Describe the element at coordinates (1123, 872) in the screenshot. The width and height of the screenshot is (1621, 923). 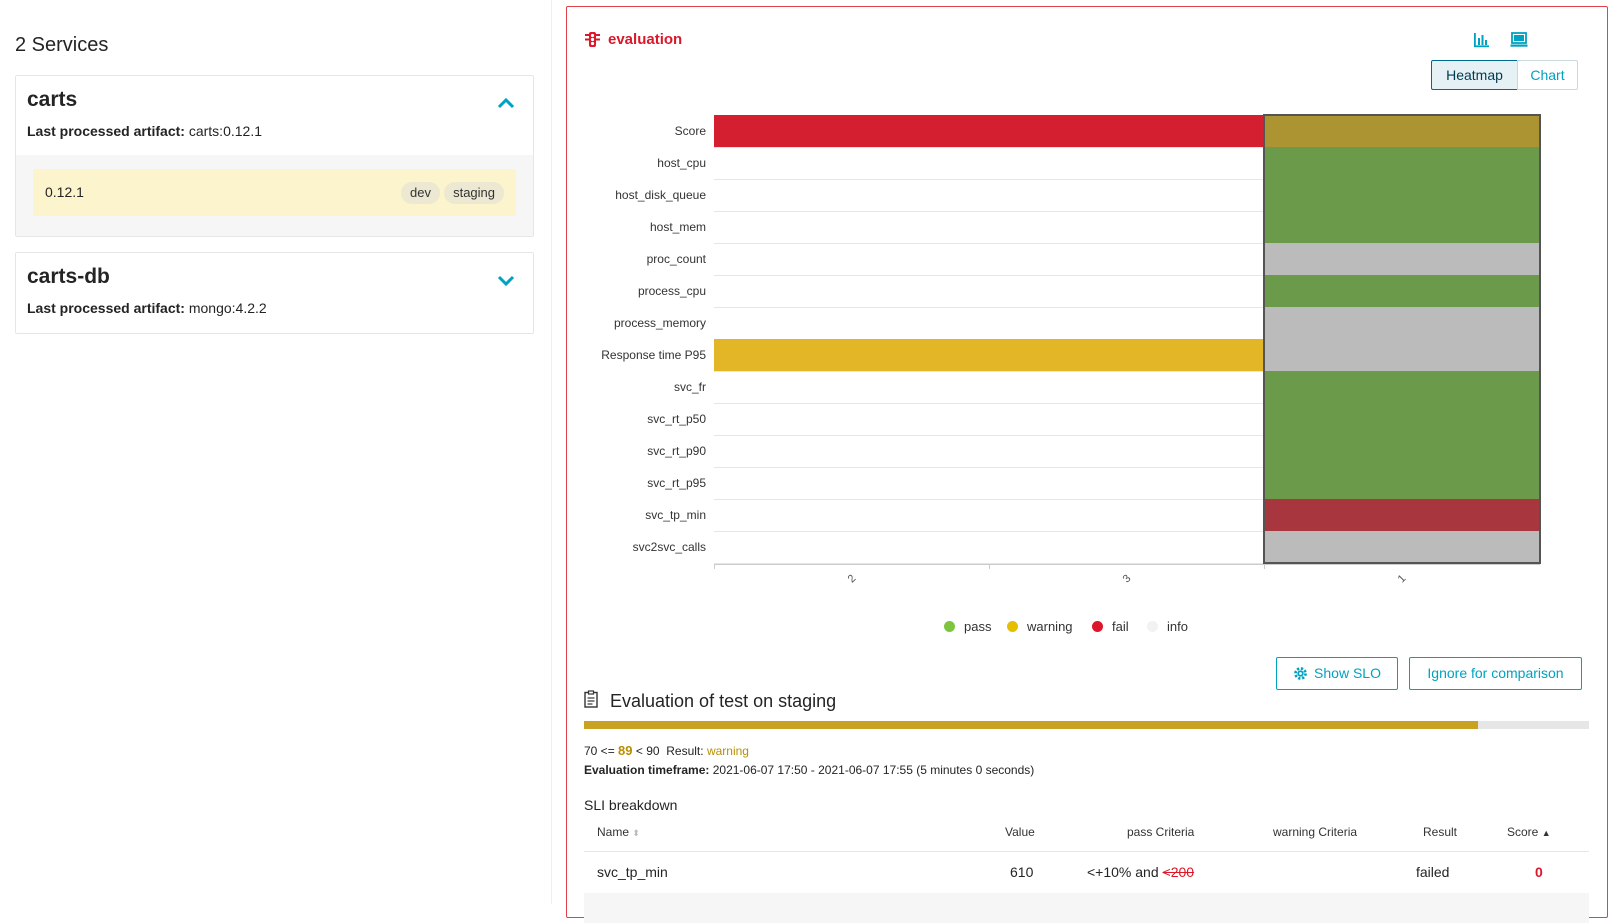
I see `pass-criteria-text: <+10% and` at that location.